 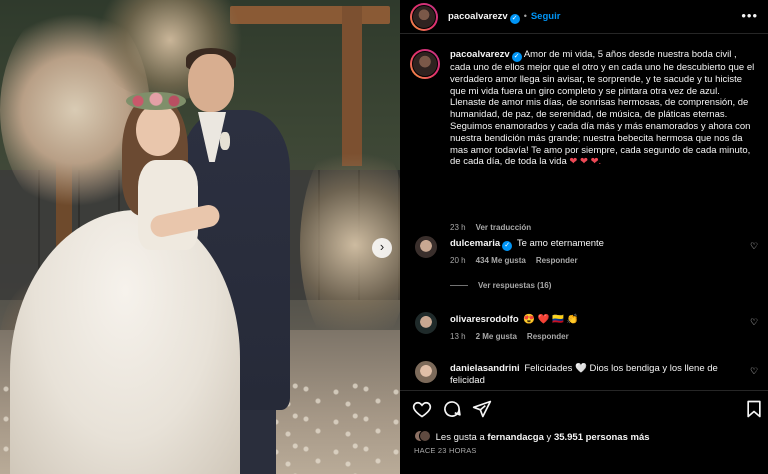 What do you see at coordinates (452, 409) in the screenshot?
I see `comment-icon` at bounding box center [452, 409].